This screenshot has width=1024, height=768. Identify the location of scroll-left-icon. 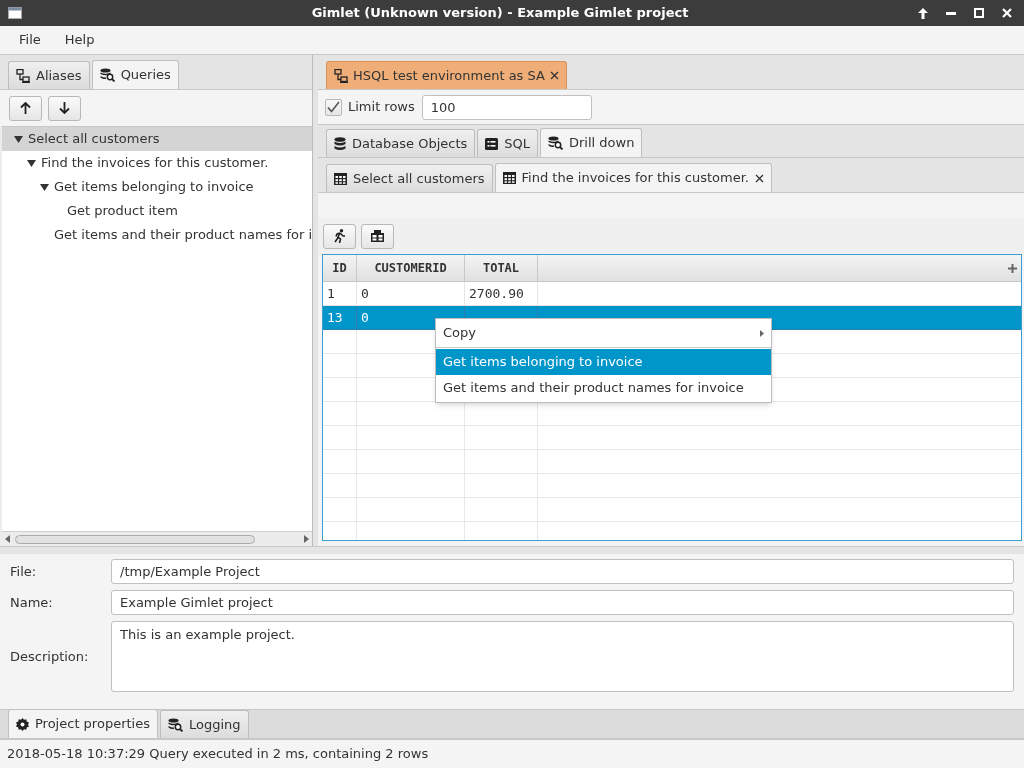
(7, 539).